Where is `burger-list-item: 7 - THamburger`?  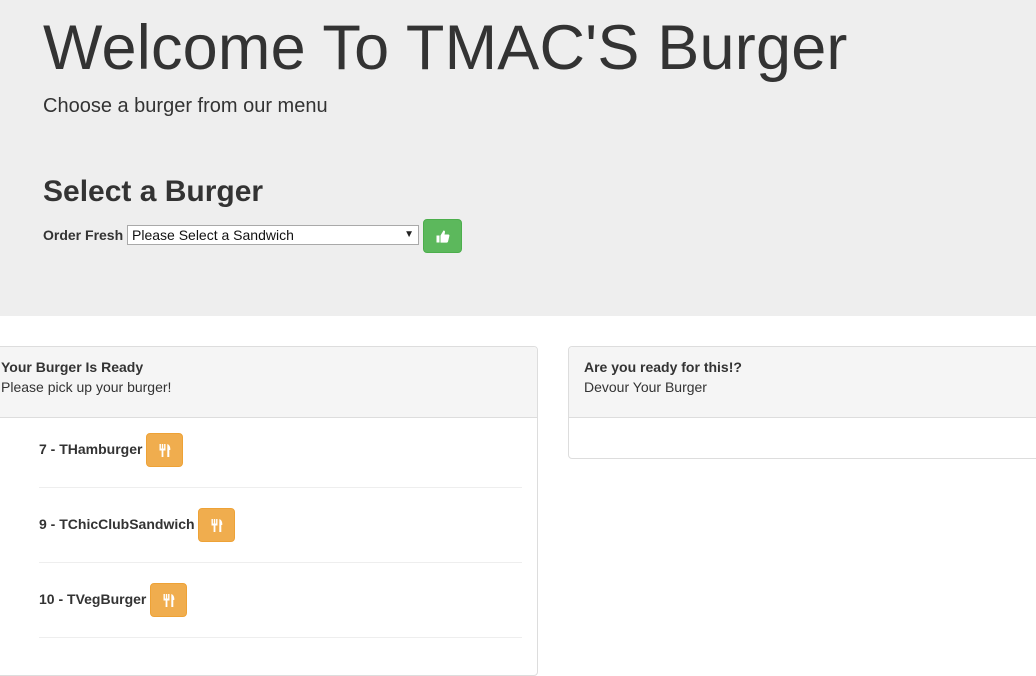 burger-list-item: 7 - THamburger is located at coordinates (280, 450).